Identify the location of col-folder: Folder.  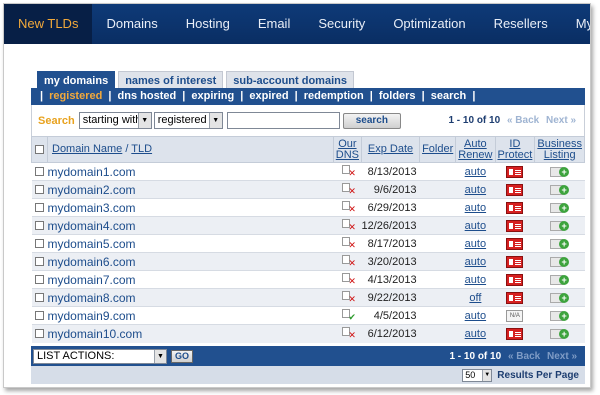
(438, 149).